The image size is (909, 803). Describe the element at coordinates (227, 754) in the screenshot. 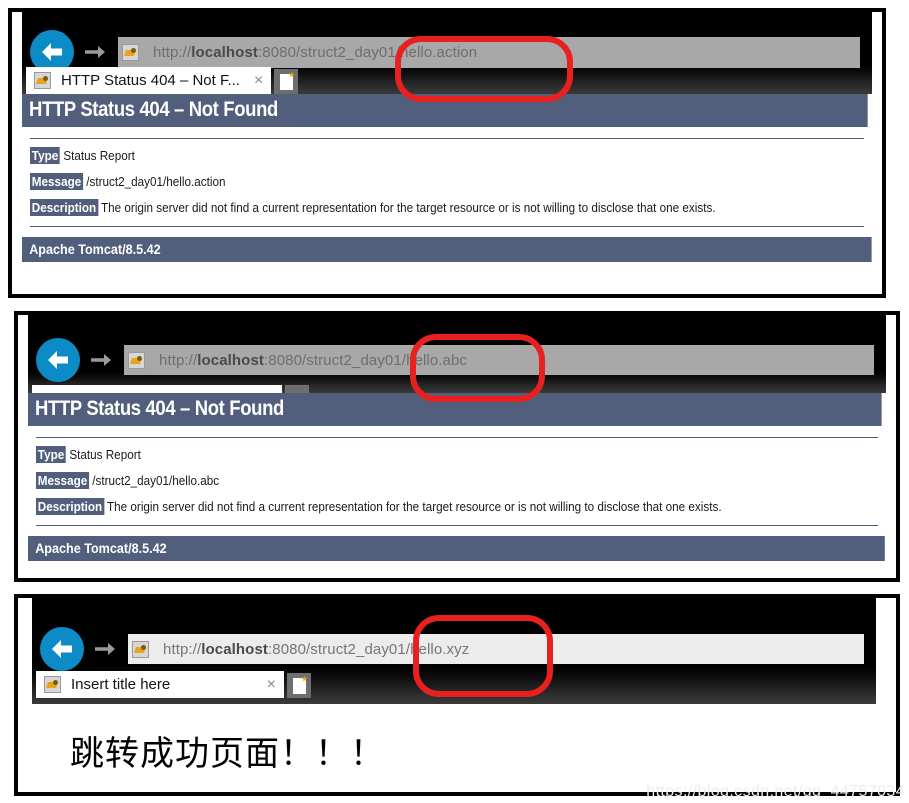

I see `success-message: 跳转成功页面！！！` at that location.